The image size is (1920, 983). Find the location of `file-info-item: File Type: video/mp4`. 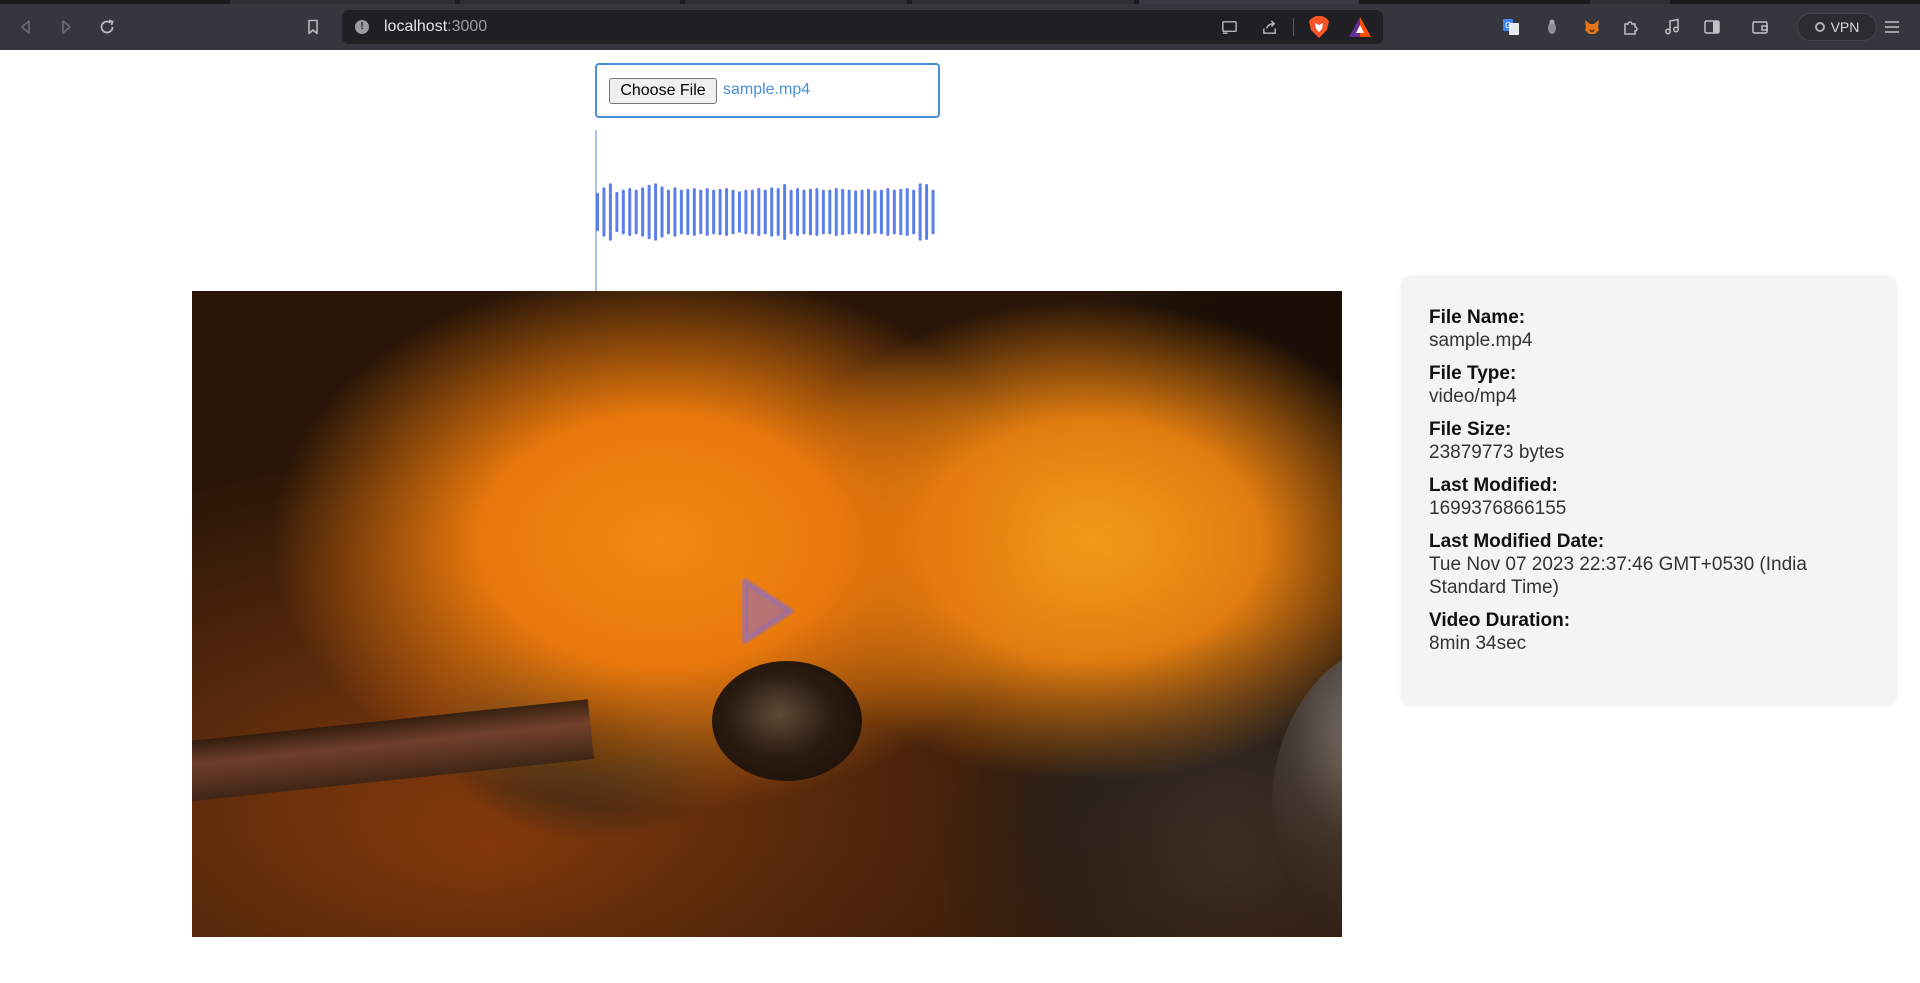

file-info-item: File Type: video/mp4 is located at coordinates (1649, 385).